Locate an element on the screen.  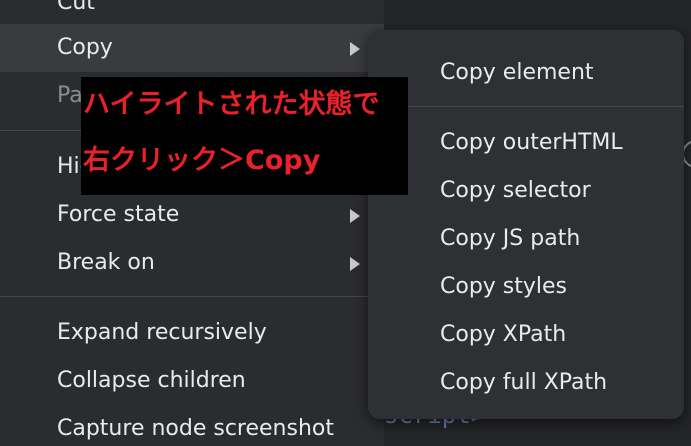
menu-separator is located at coordinates (192, 296).